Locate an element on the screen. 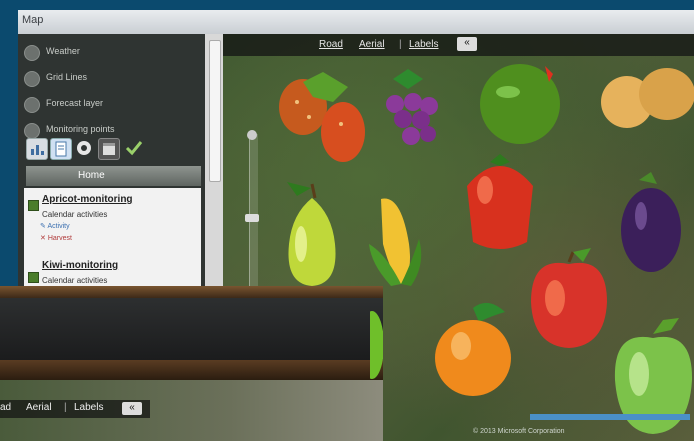 The width and height of the screenshot is (694, 441). lime-marker-icon is located at coordinates (520, 101).